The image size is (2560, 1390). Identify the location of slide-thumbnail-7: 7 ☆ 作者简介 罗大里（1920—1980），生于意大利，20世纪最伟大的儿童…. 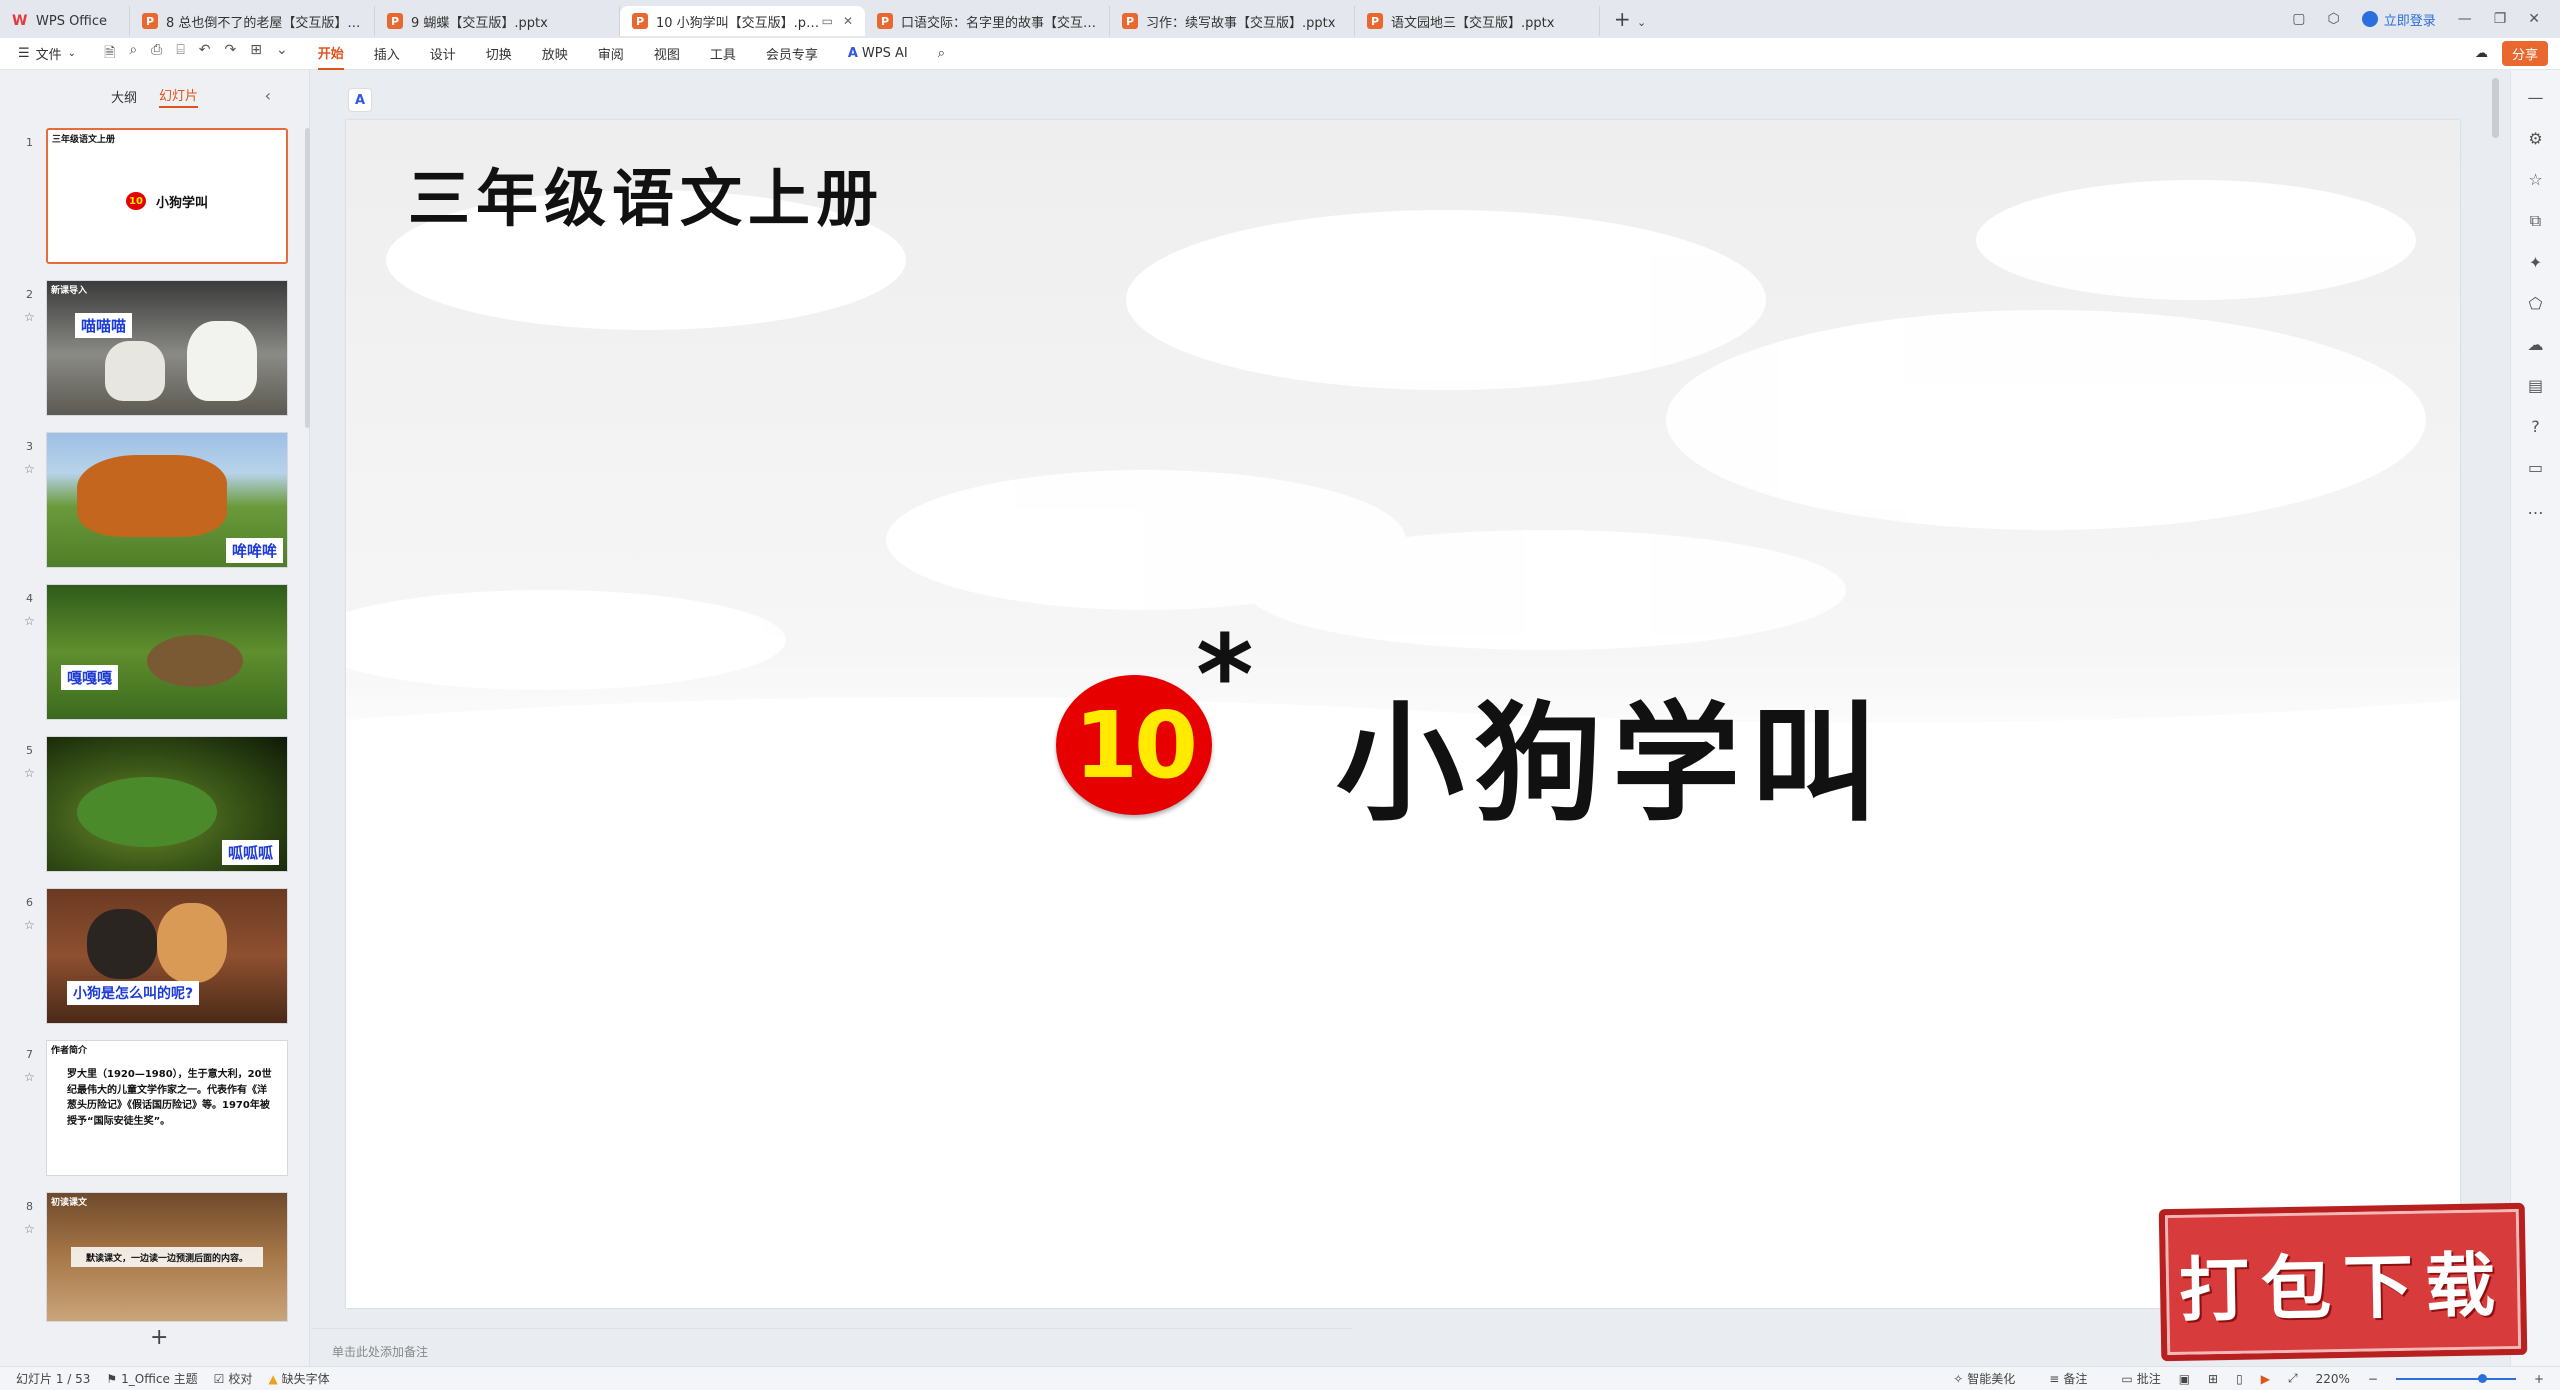
(150, 1110).